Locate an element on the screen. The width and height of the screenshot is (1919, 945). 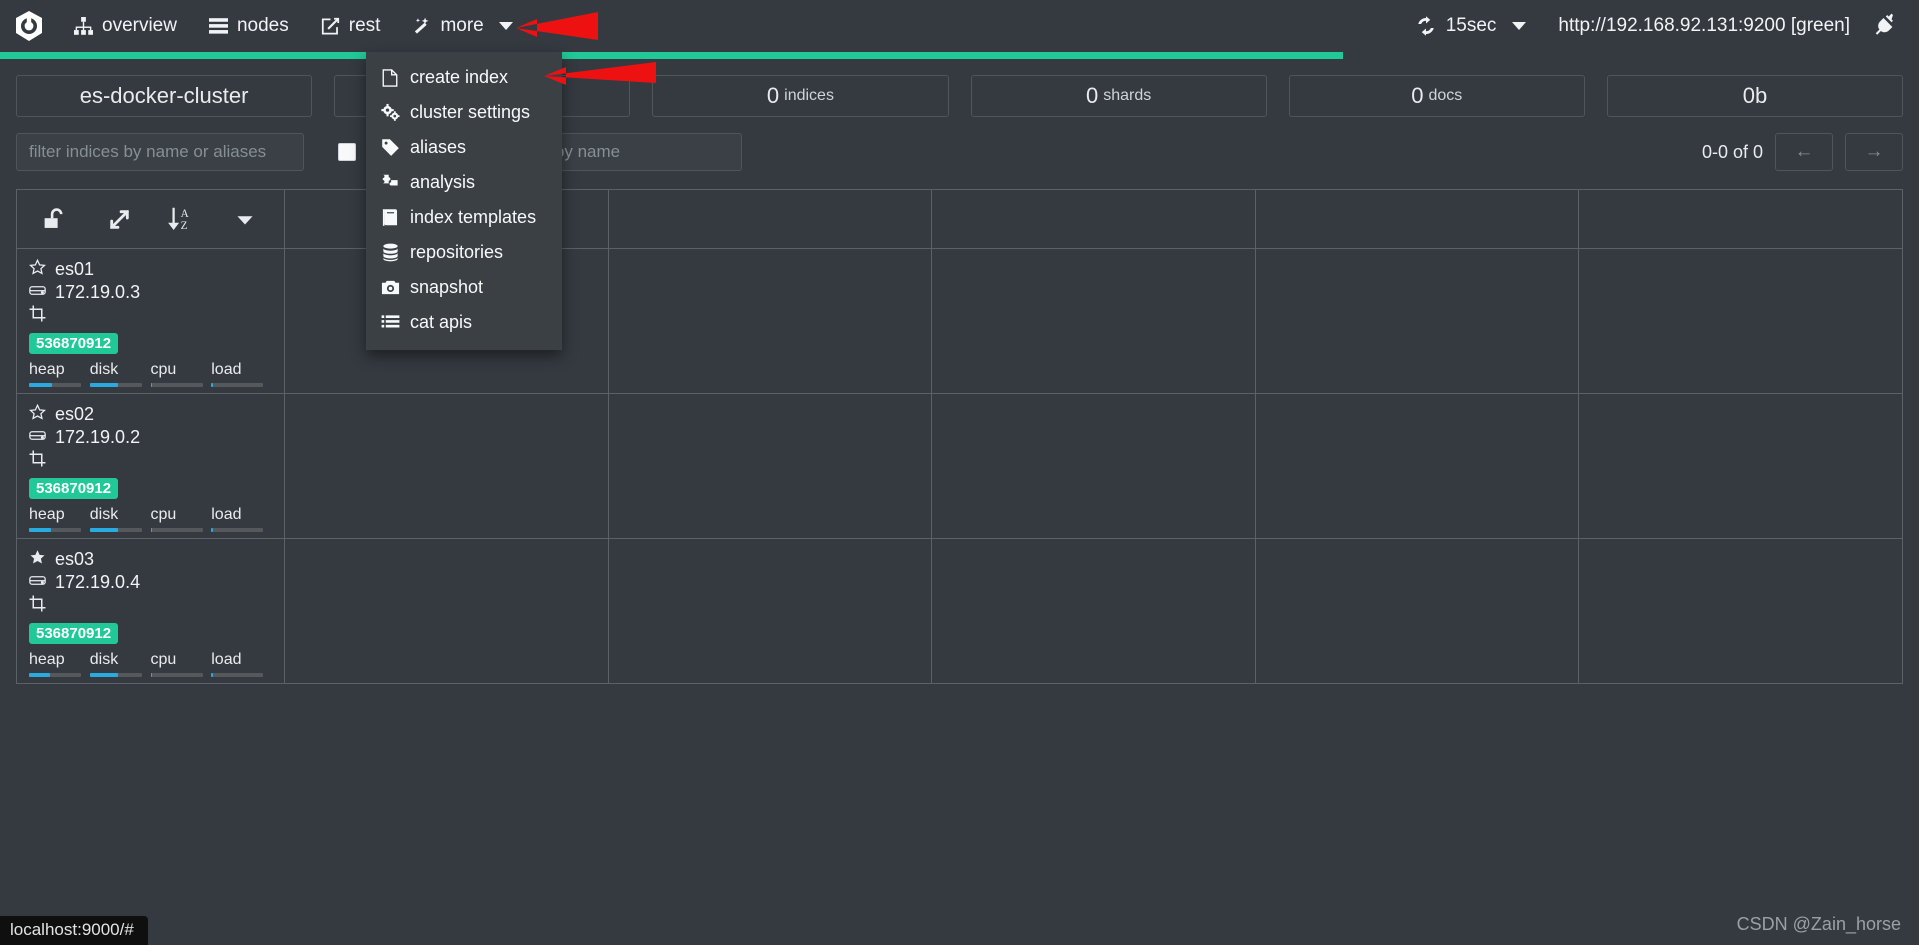
node-name-line: es02 is located at coordinates (150, 414).